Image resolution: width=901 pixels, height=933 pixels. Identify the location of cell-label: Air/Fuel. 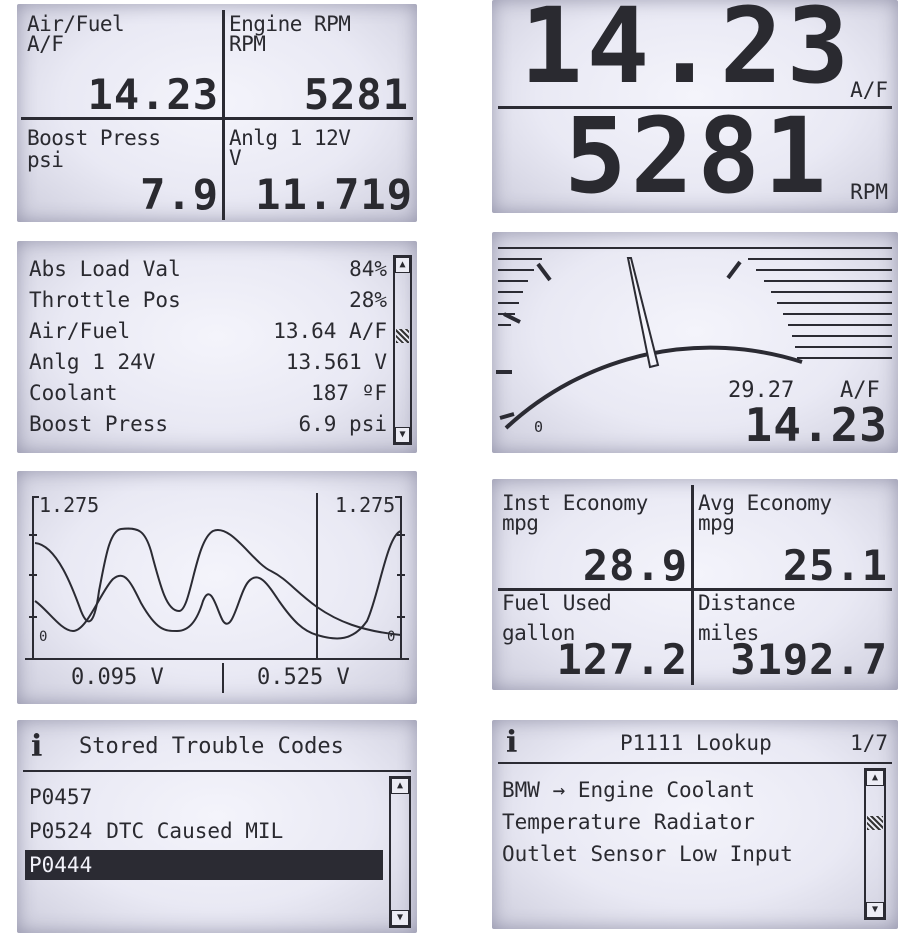
(76, 24).